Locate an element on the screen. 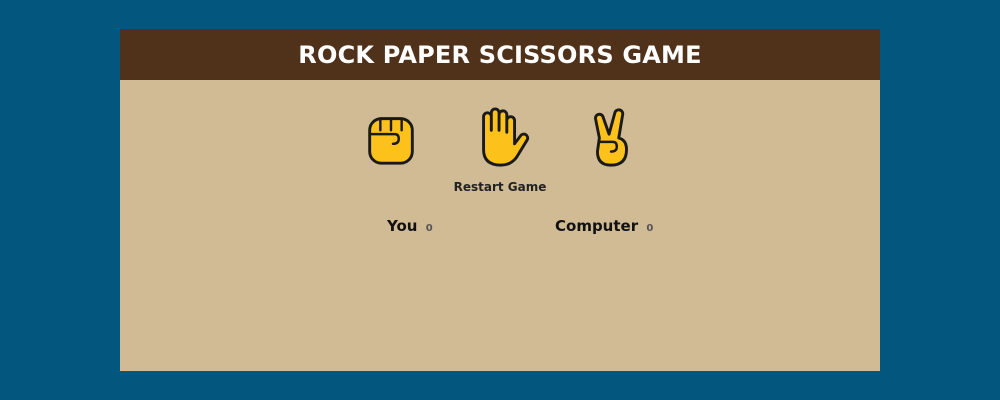 This screenshot has width=1000, height=400. scissors-button is located at coordinates (611, 138).